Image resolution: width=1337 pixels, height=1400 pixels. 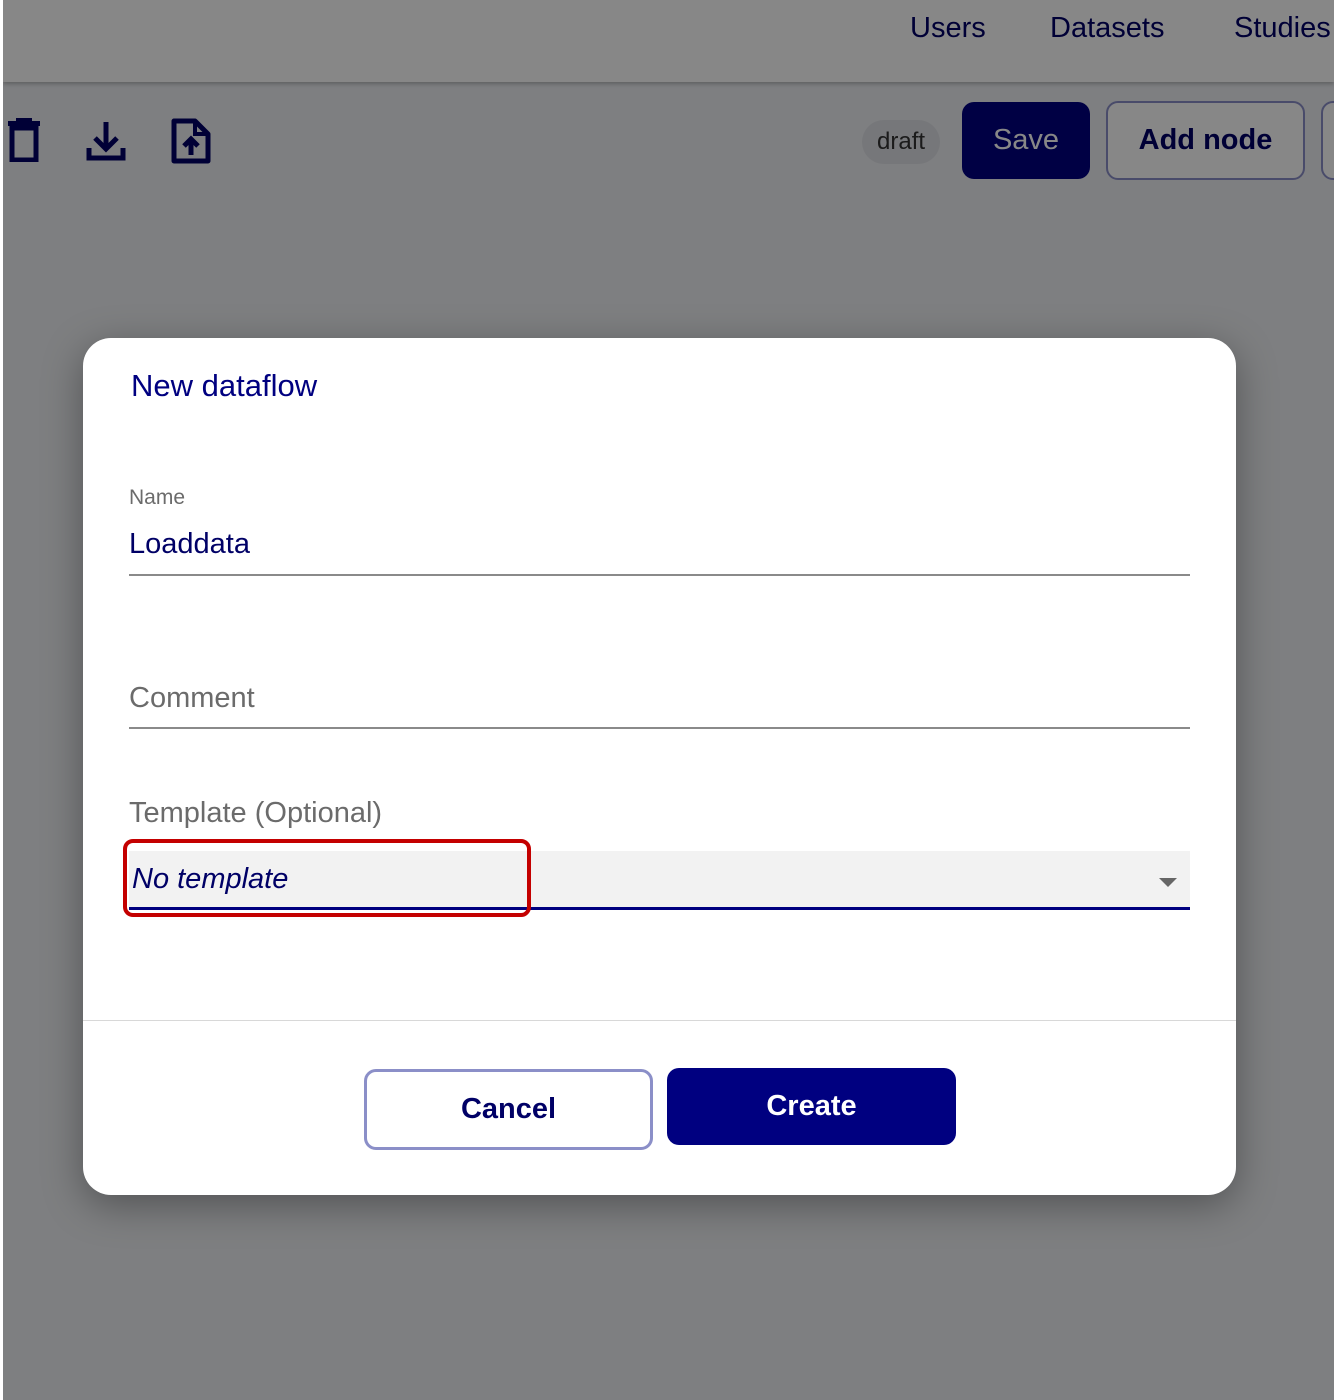 I want to click on highlight-box, so click(x=327, y=878).